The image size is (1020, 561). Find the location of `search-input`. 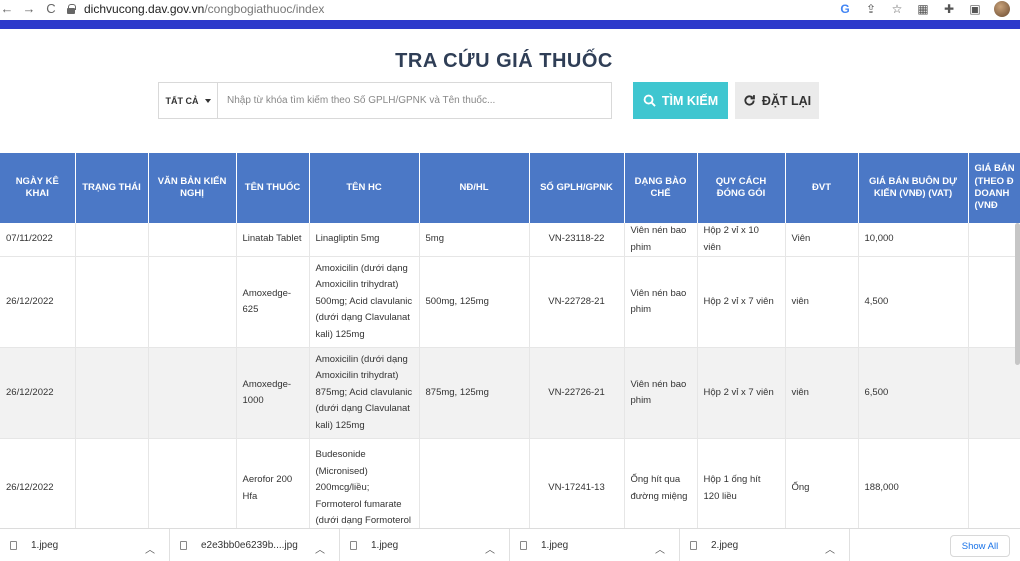

search-input is located at coordinates (414, 100).